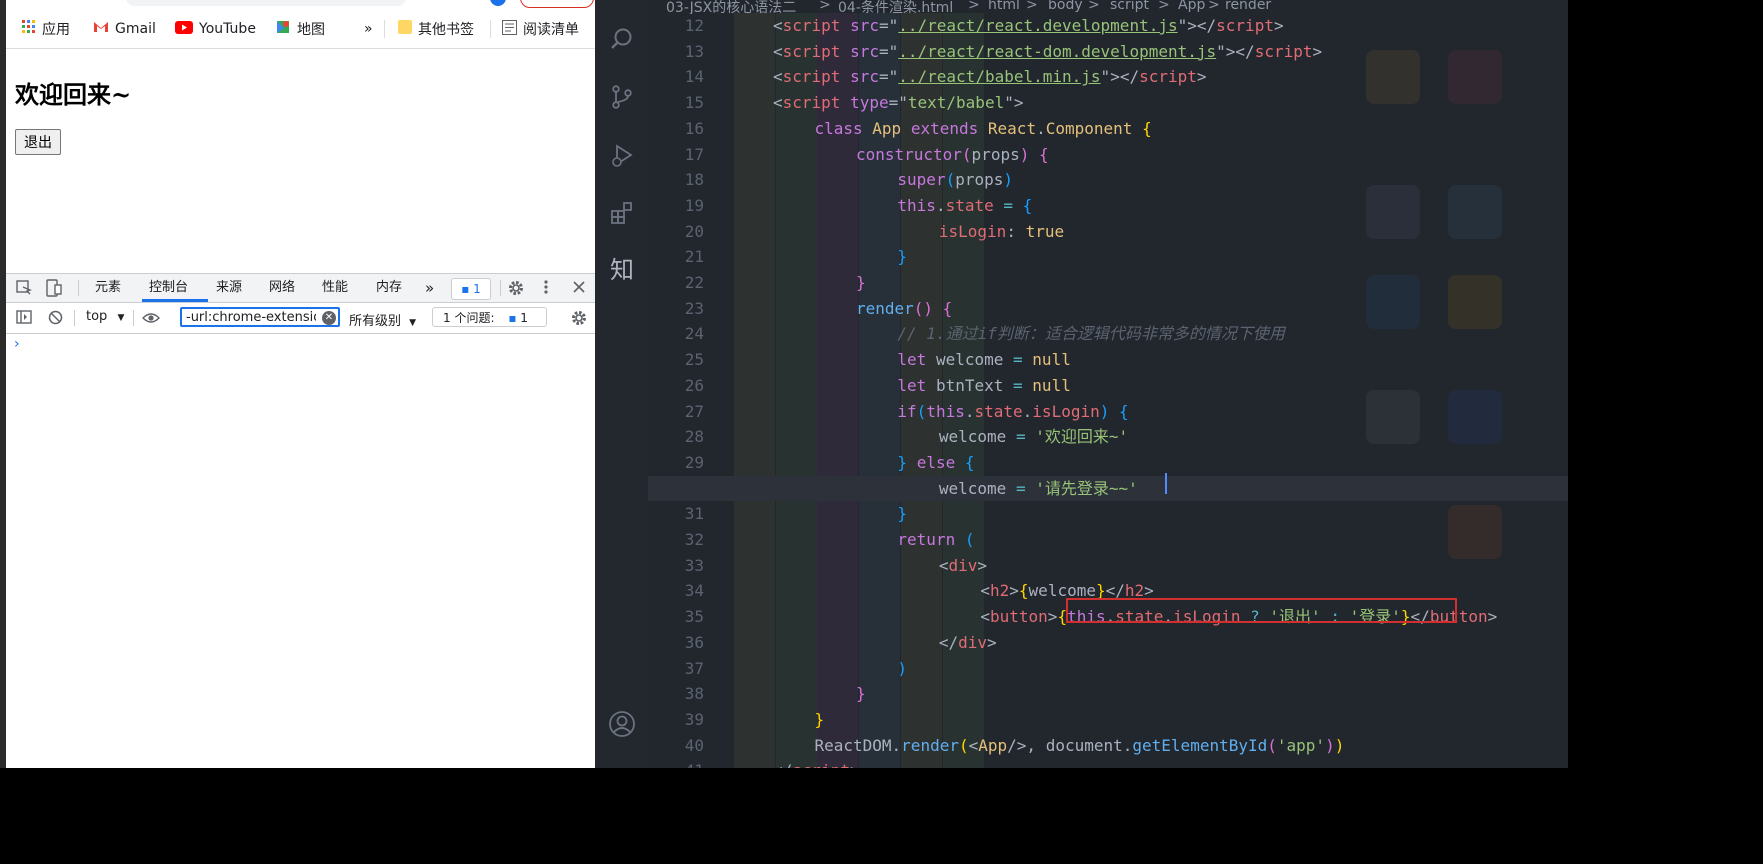  What do you see at coordinates (24, 289) in the screenshot?
I see `inspect-element-icon` at bounding box center [24, 289].